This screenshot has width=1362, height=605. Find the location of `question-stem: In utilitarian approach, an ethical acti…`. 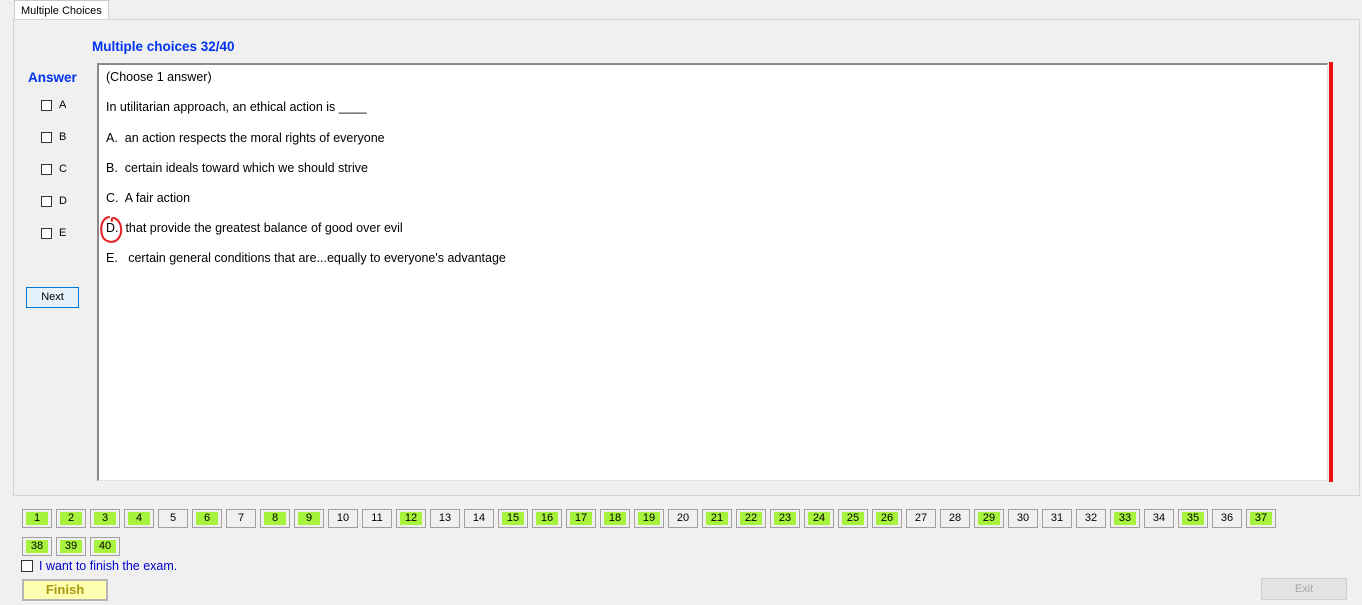

question-stem: In utilitarian approach, an ethical acti… is located at coordinates (236, 107).